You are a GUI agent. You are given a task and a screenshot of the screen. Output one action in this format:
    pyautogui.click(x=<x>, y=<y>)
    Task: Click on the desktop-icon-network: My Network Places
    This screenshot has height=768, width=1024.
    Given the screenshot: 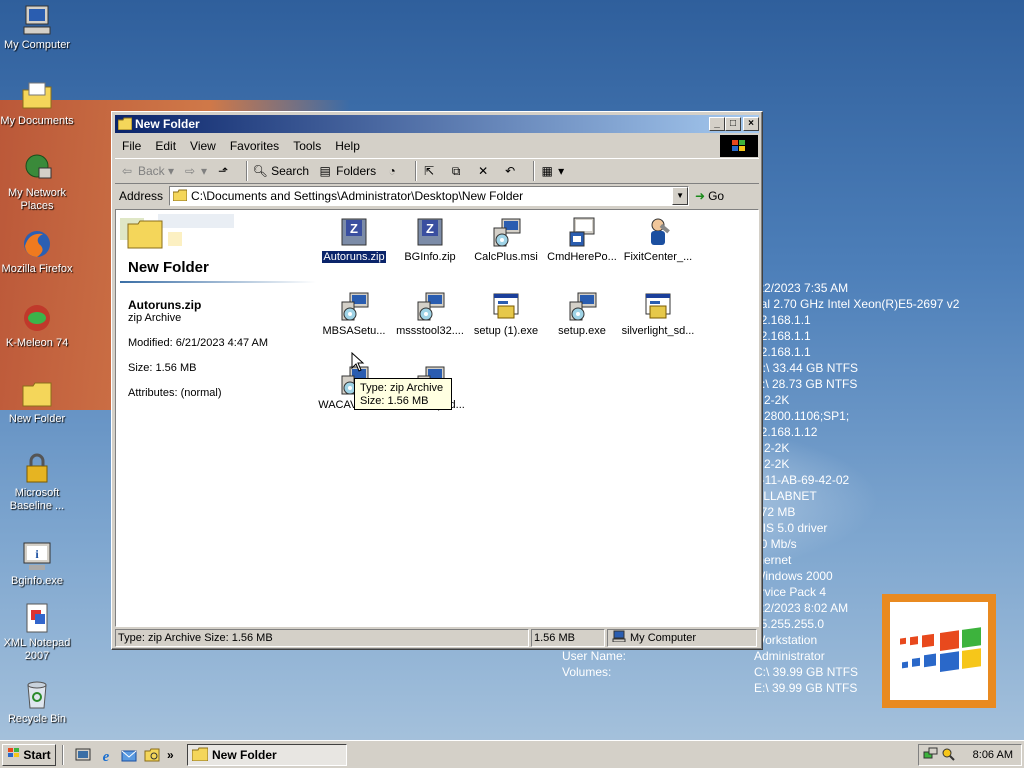 What is the action you would take?
    pyautogui.click(x=37, y=182)
    